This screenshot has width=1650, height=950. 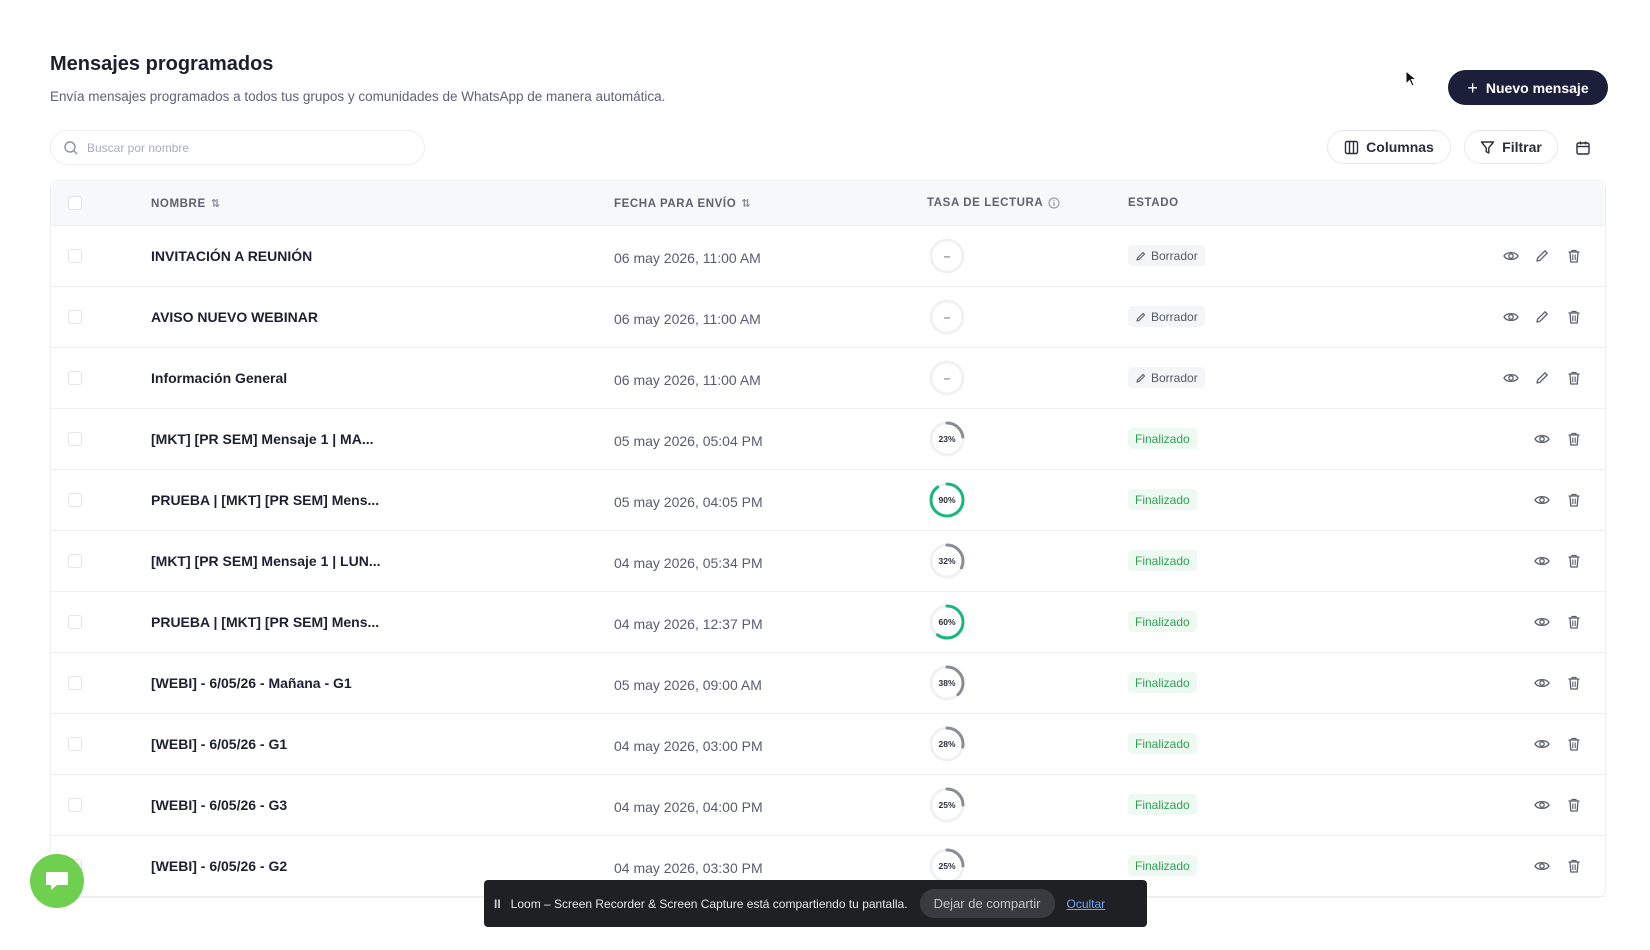 What do you see at coordinates (247, 147) in the screenshot?
I see `search-input` at bounding box center [247, 147].